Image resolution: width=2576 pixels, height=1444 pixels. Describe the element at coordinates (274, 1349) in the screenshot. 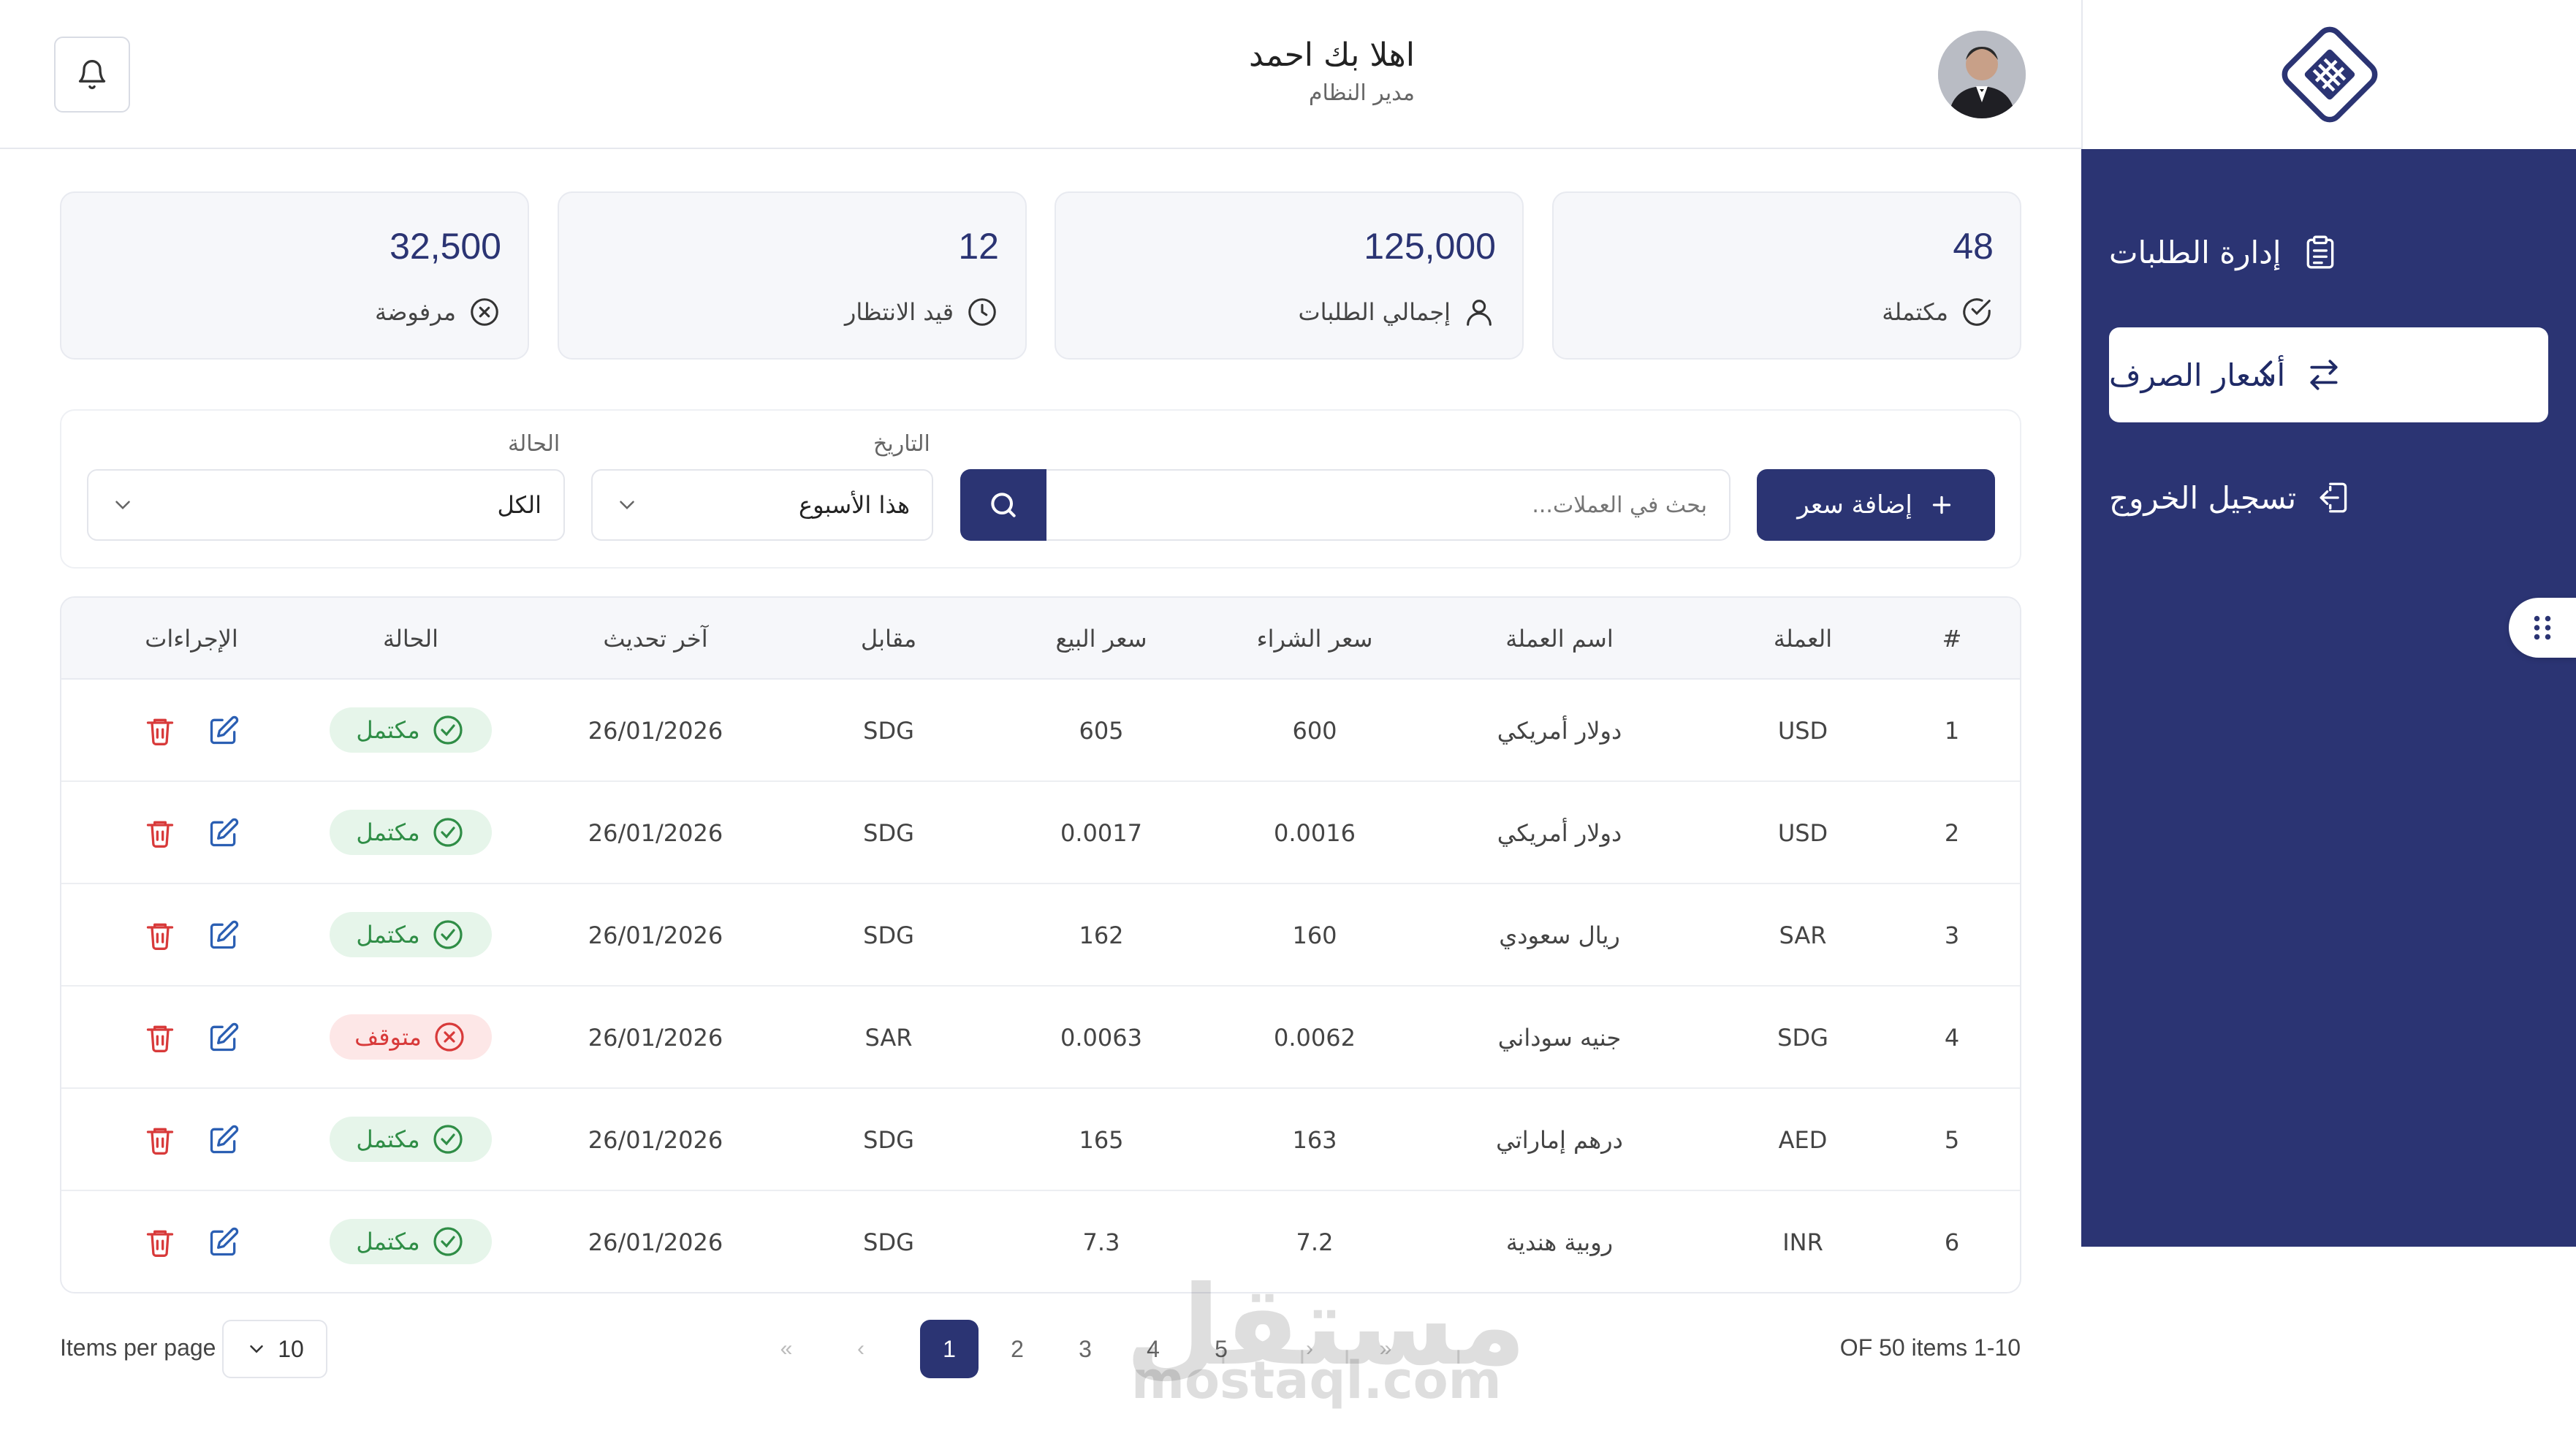

I see `items-per-page-select: 10` at that location.